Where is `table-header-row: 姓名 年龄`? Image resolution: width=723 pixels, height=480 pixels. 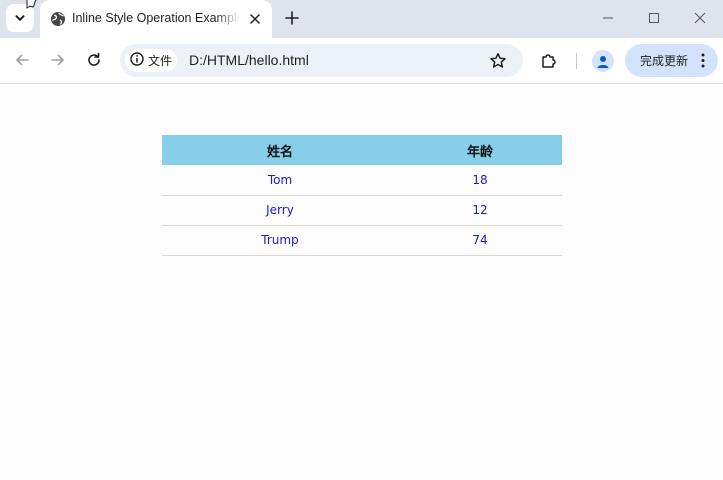
table-header-row: 姓名 年龄 is located at coordinates (362, 150).